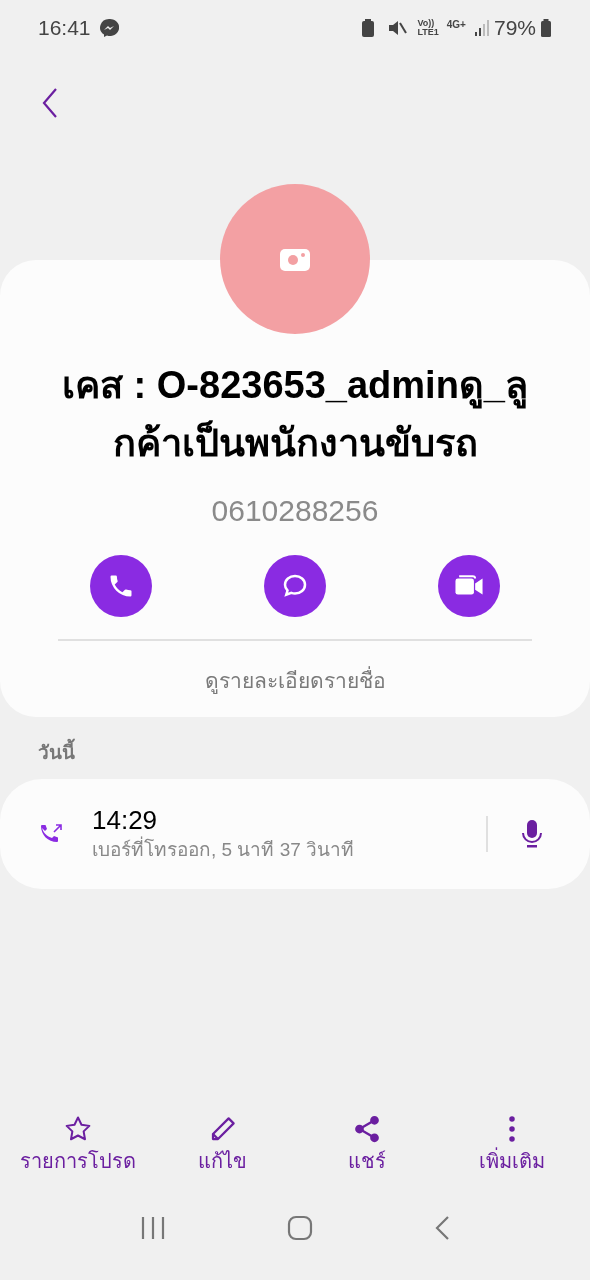 This screenshot has height=1280, width=590. I want to click on mute-icon, so click(398, 28).